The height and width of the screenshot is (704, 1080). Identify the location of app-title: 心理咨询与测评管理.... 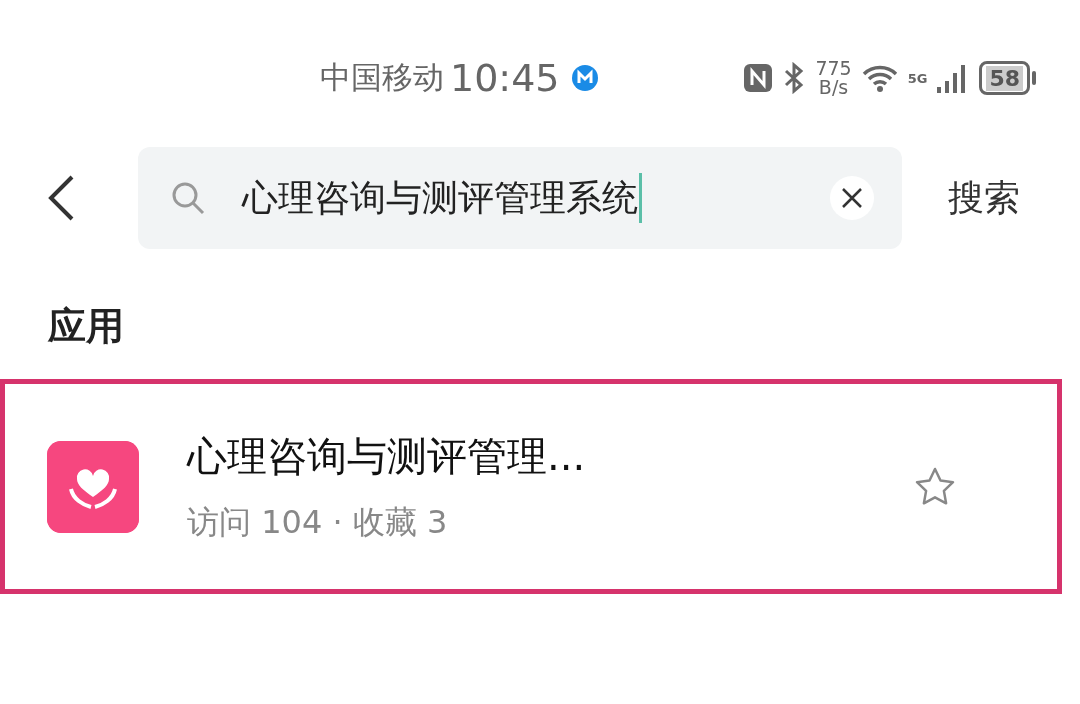
(387, 456).